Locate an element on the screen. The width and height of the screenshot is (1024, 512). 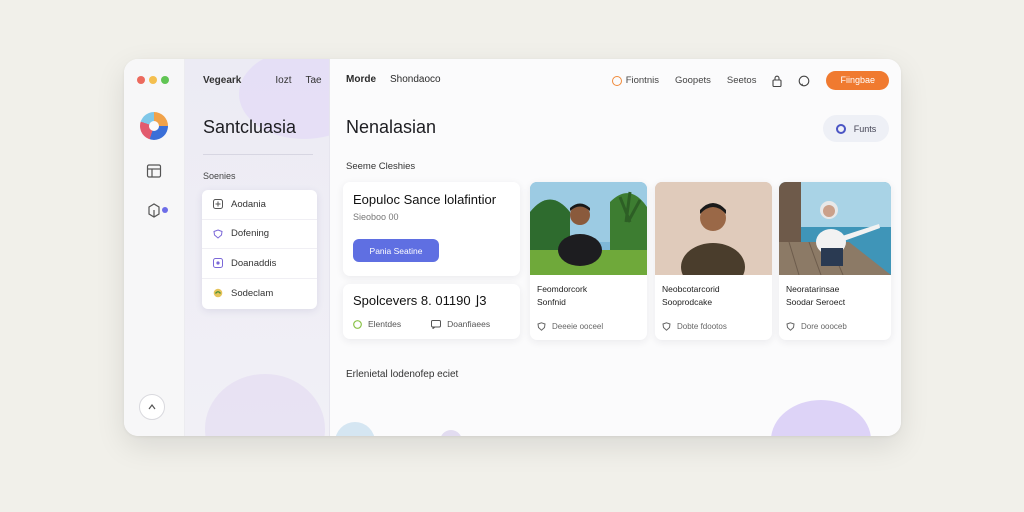
app-logo is located at coordinates (154, 126).